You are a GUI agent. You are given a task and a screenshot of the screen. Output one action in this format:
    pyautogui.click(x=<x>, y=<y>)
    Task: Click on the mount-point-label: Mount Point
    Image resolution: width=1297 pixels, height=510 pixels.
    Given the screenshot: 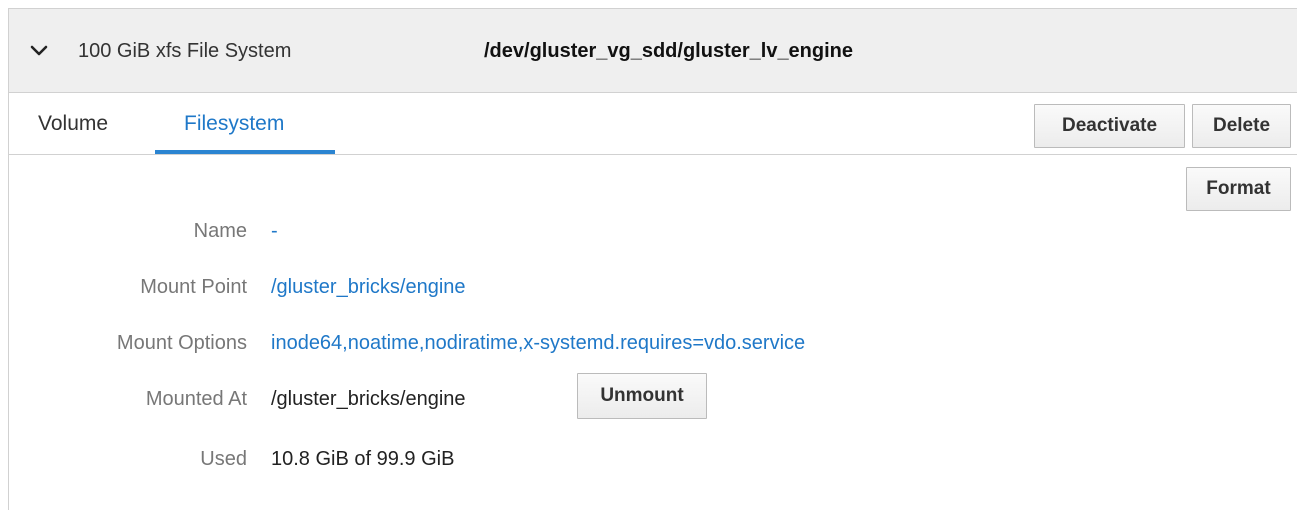 What is the action you would take?
    pyautogui.click(x=193, y=287)
    